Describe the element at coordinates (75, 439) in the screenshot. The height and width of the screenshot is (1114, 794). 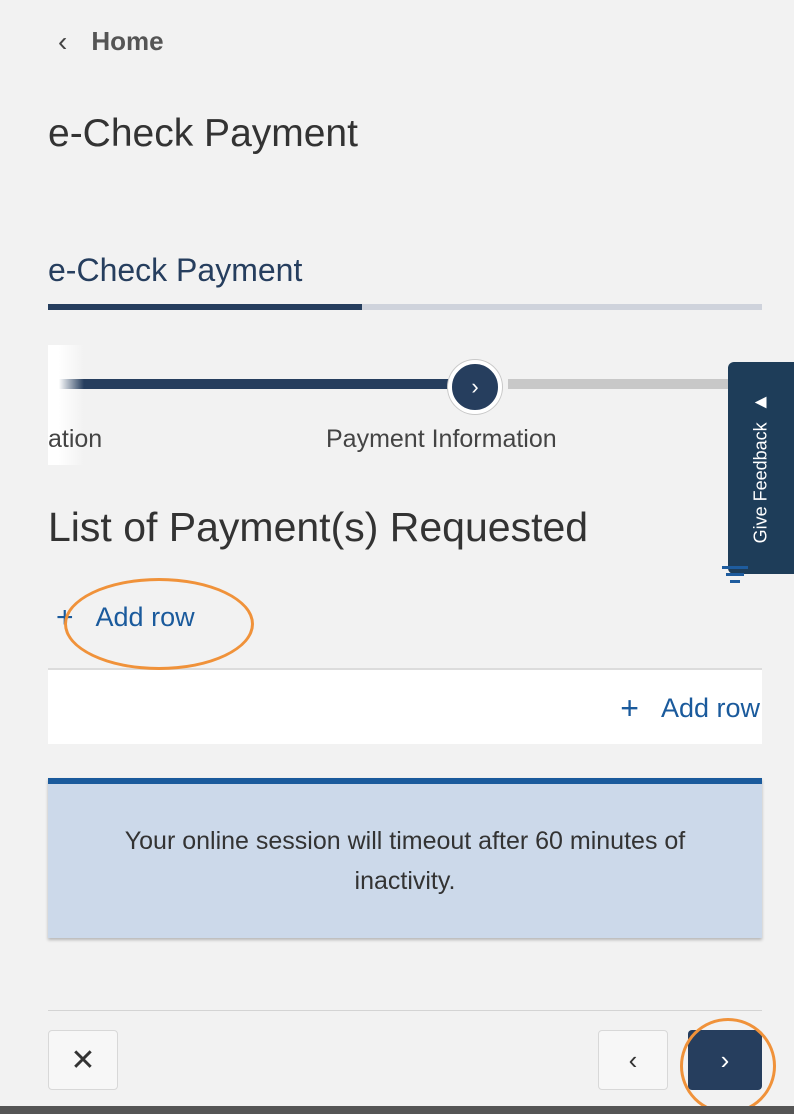
I see `previous-step-label: ation` at that location.